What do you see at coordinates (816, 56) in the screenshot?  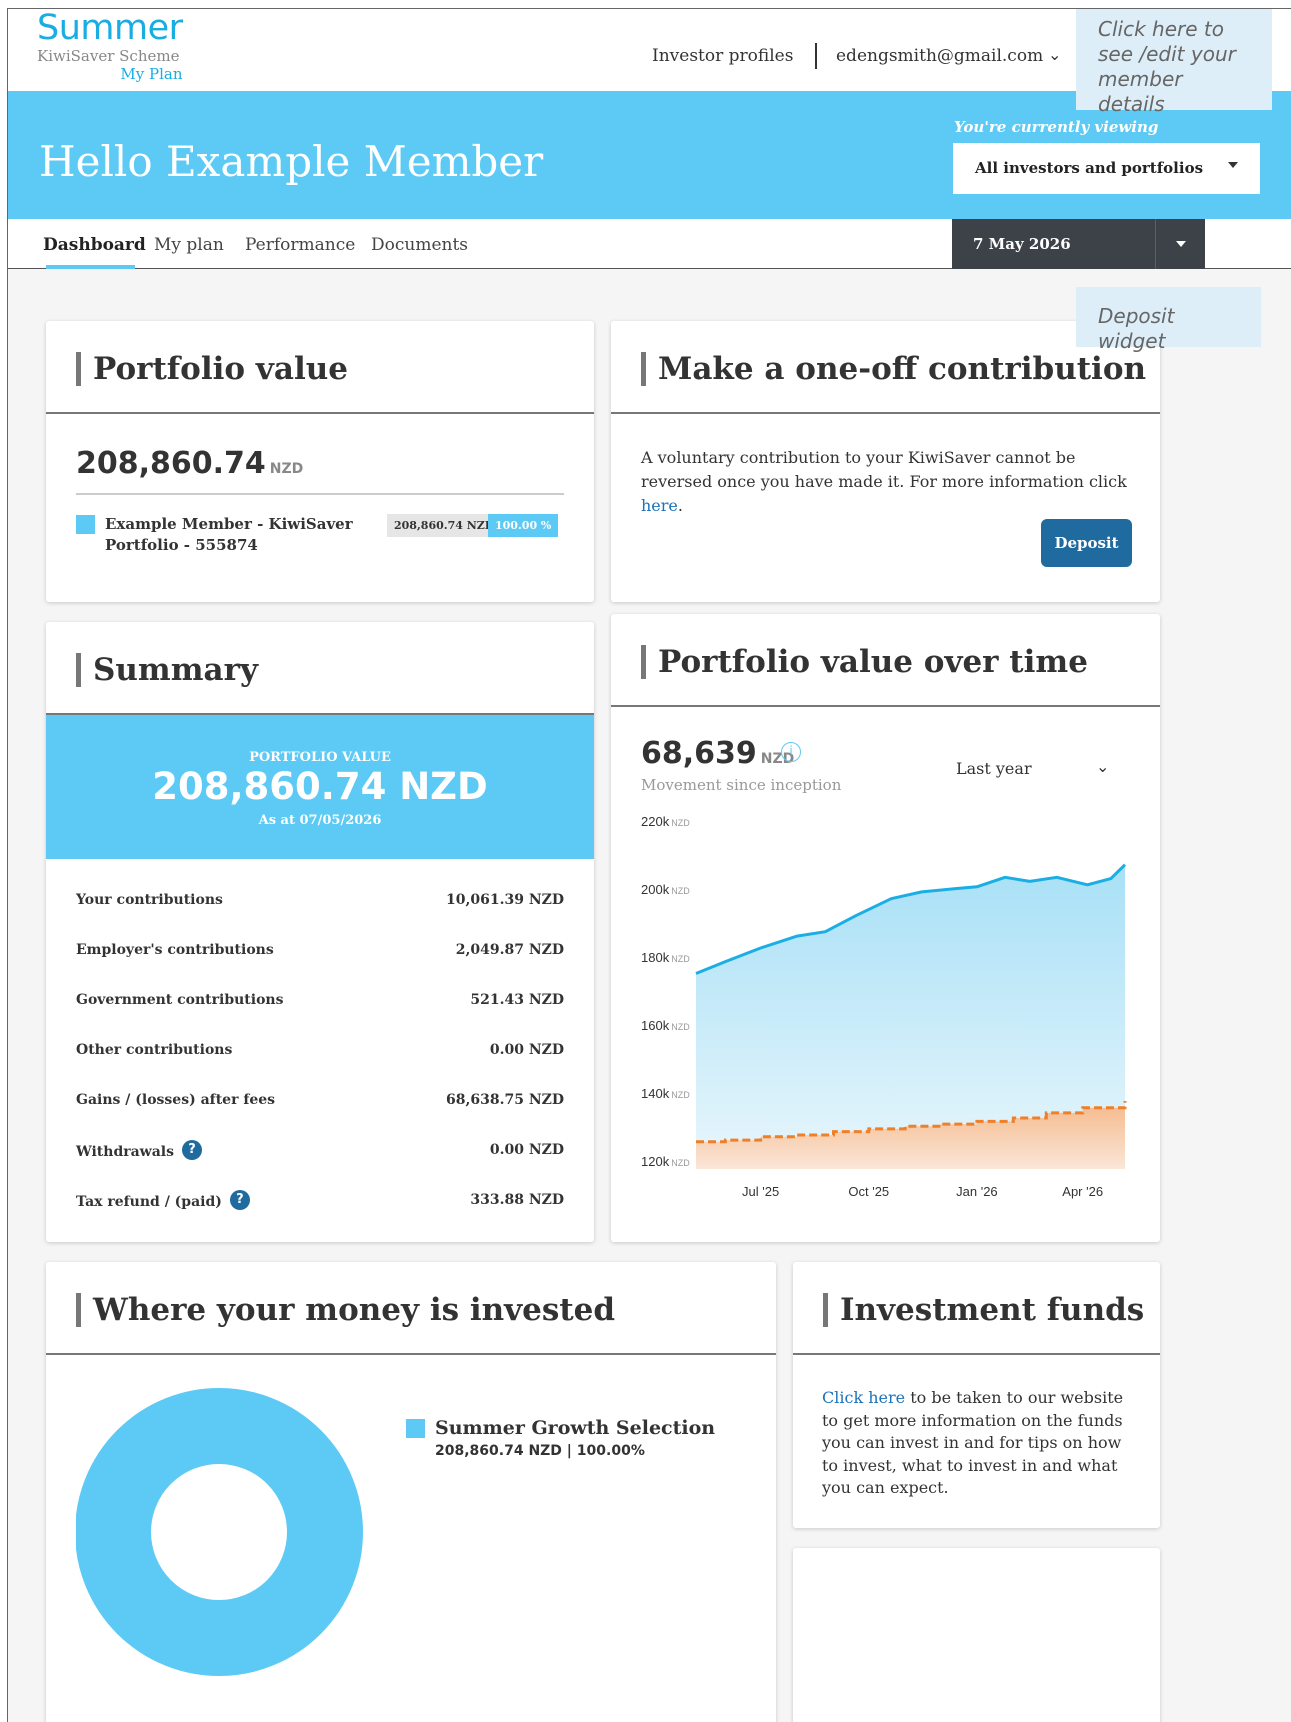 I see `nav-divider` at bounding box center [816, 56].